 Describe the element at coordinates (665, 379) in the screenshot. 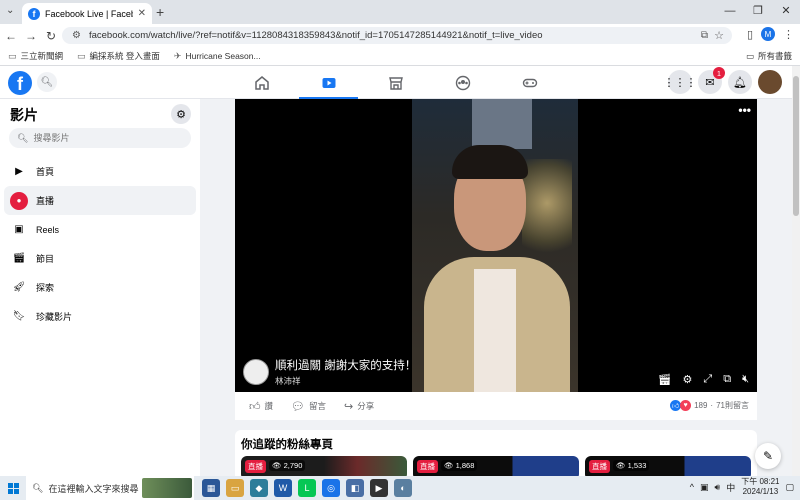

I see `clip-icon: 🎬︎` at that location.